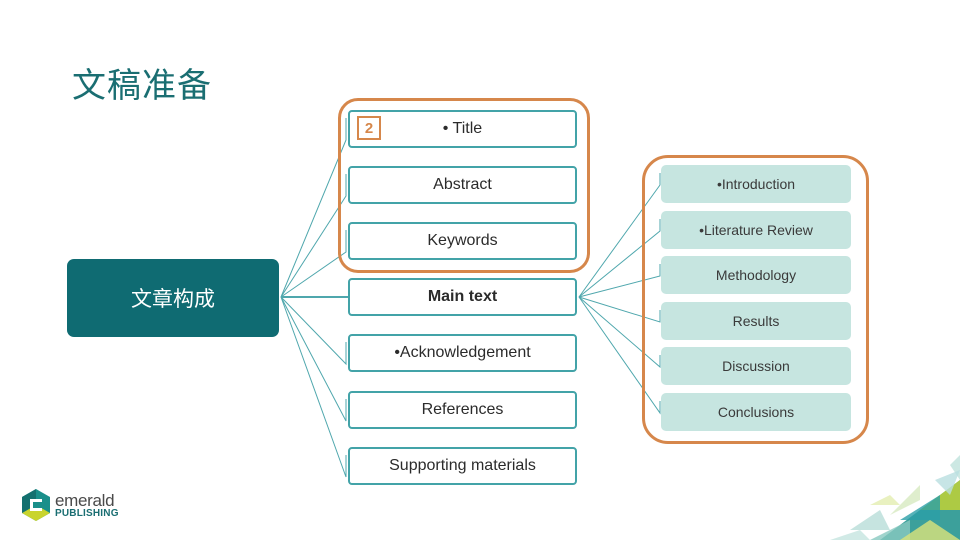 The image size is (960, 540). I want to click on node-introduction: •Introduction, so click(756, 184).